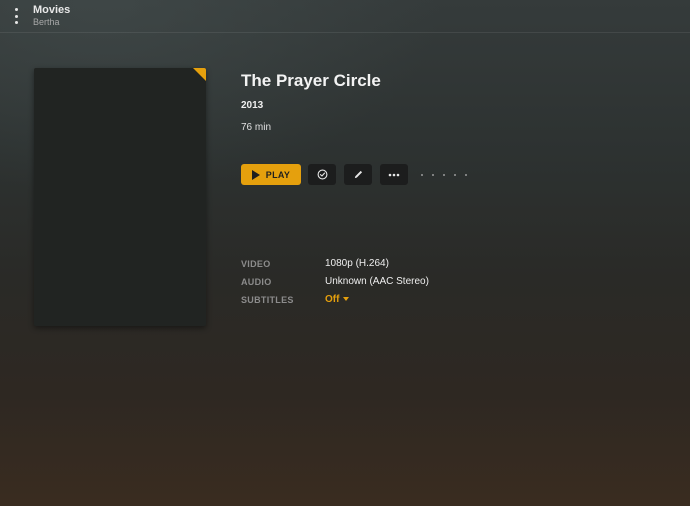  I want to click on more-options-button, so click(394, 174).